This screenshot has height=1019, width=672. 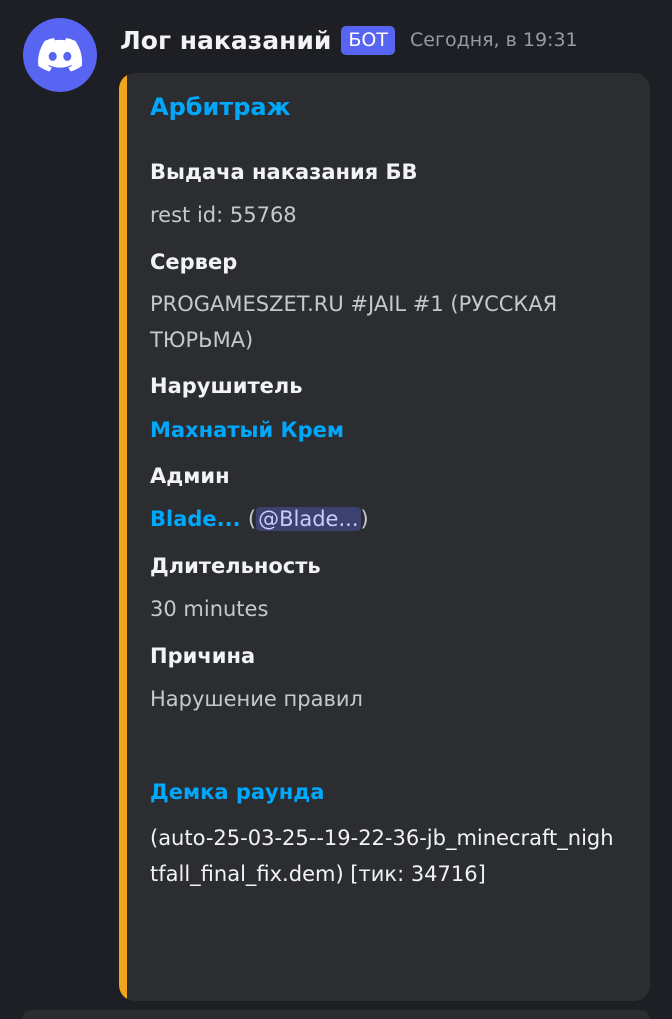 What do you see at coordinates (354, 322) in the screenshot?
I see `field-server-value: PROGAMESZET.RU #JAIL #1 (РУССКАЯ ТЮРЬМА)` at bounding box center [354, 322].